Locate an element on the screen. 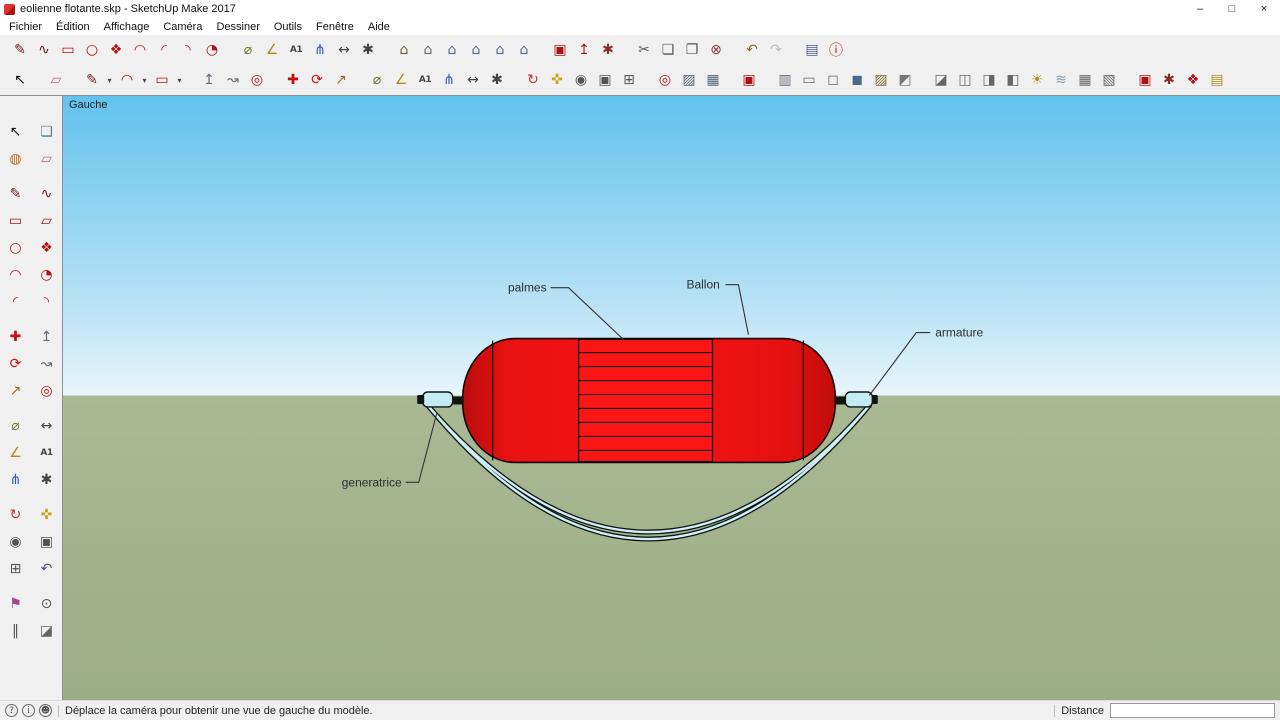  measurement-input is located at coordinates (1192, 710).